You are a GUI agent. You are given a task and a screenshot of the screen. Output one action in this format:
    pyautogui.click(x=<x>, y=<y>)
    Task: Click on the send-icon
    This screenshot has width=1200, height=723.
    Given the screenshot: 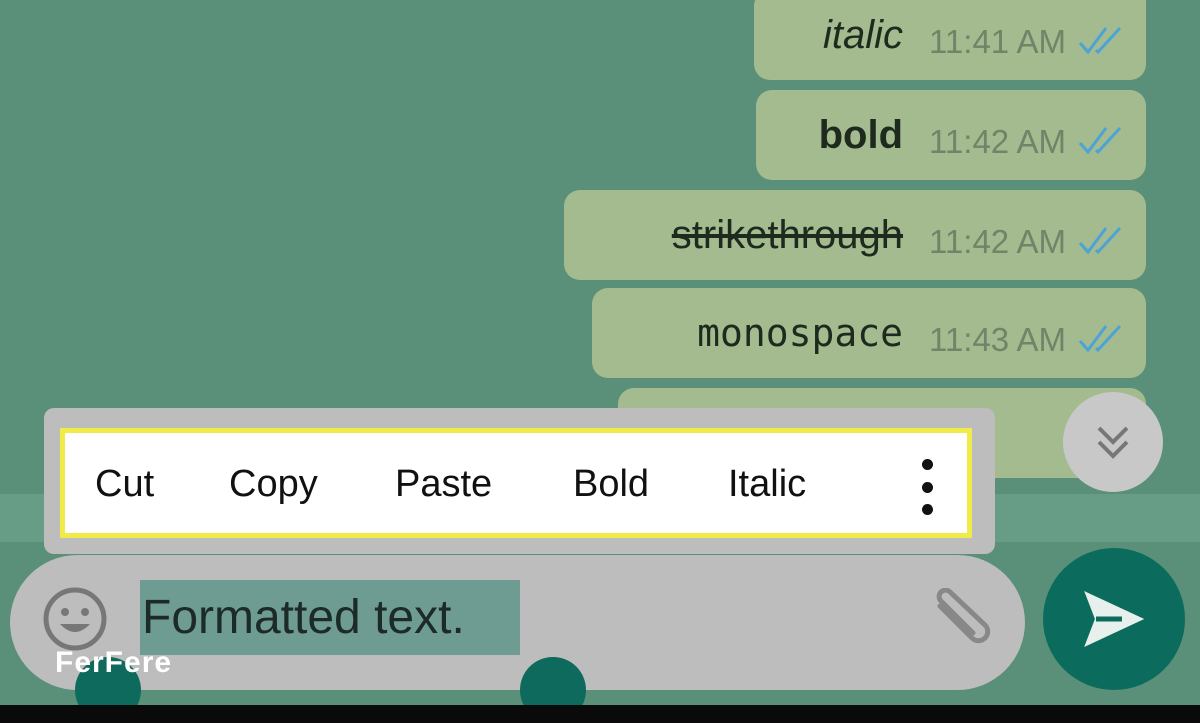 What is the action you would take?
    pyautogui.click(x=1114, y=619)
    